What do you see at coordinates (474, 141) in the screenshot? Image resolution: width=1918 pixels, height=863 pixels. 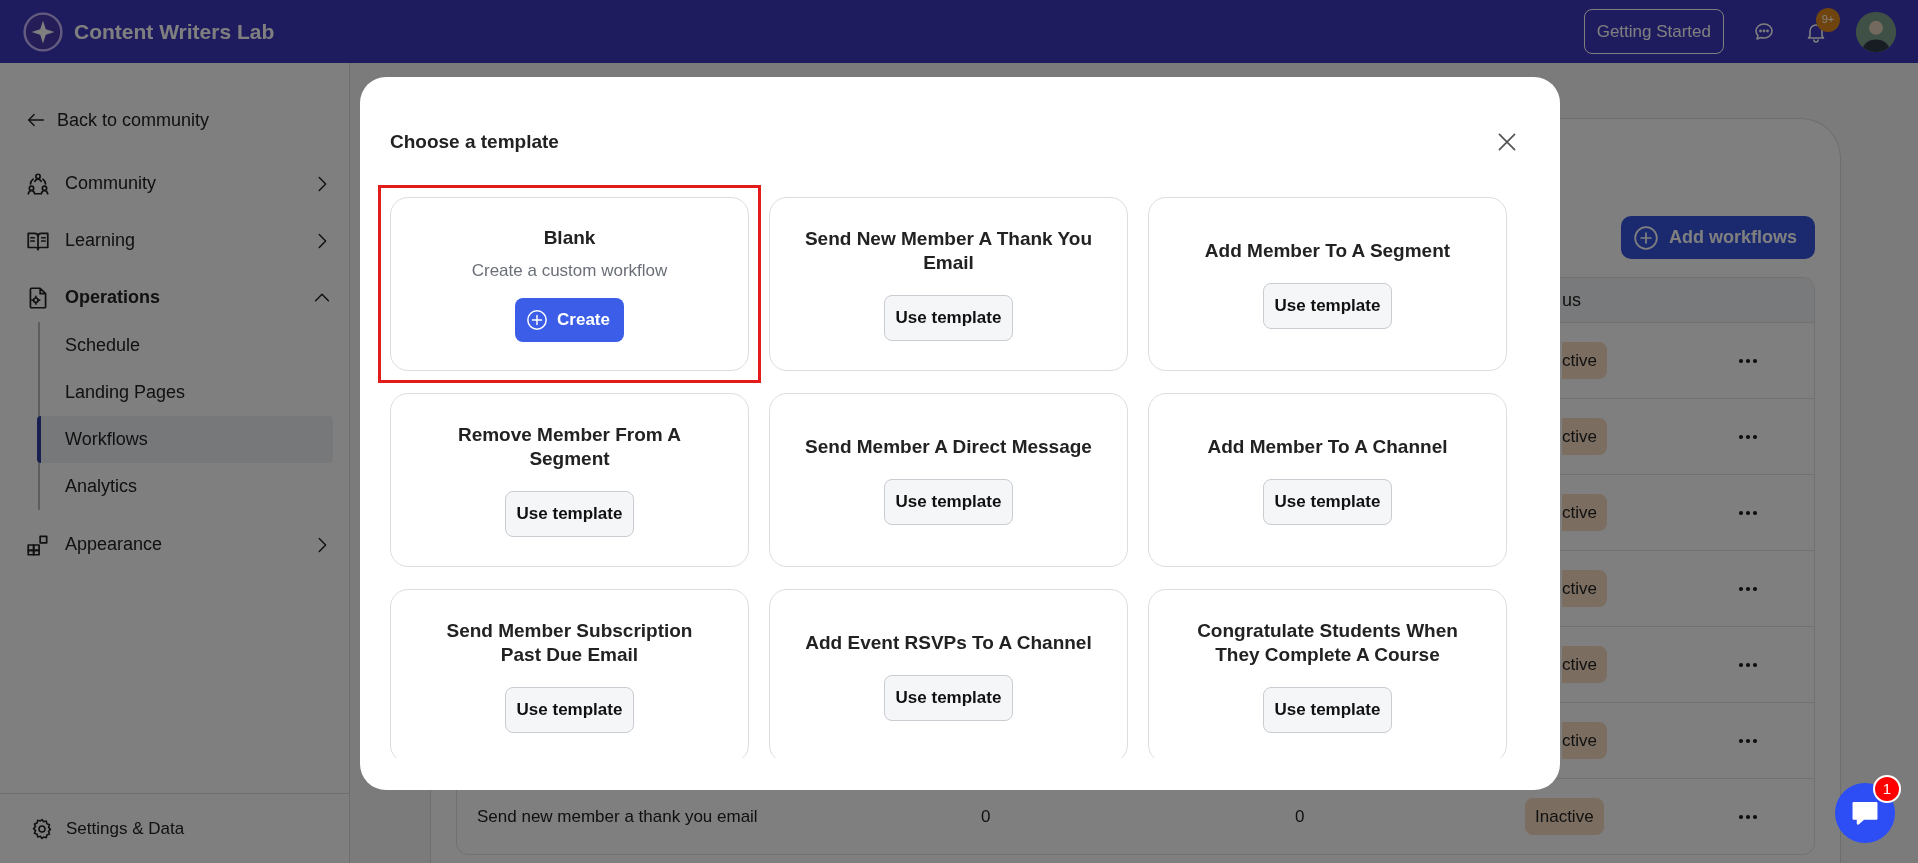 I see `dialog-title: Choose a template` at bounding box center [474, 141].